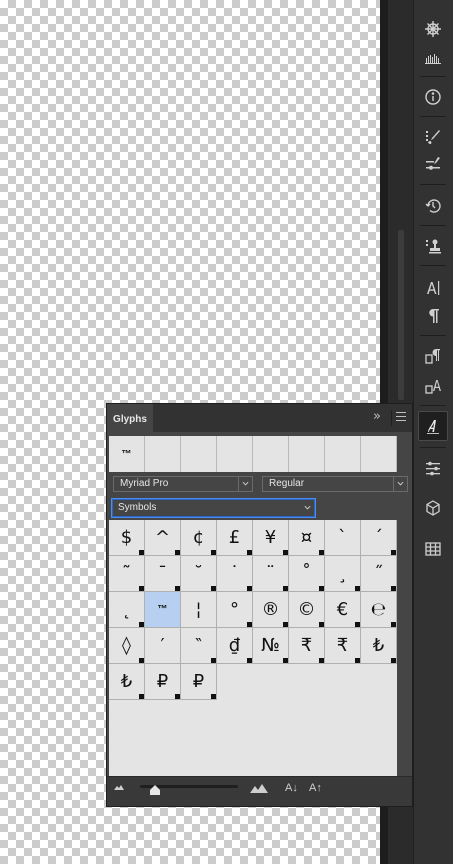  I want to click on character-styles-icon, so click(433, 386).